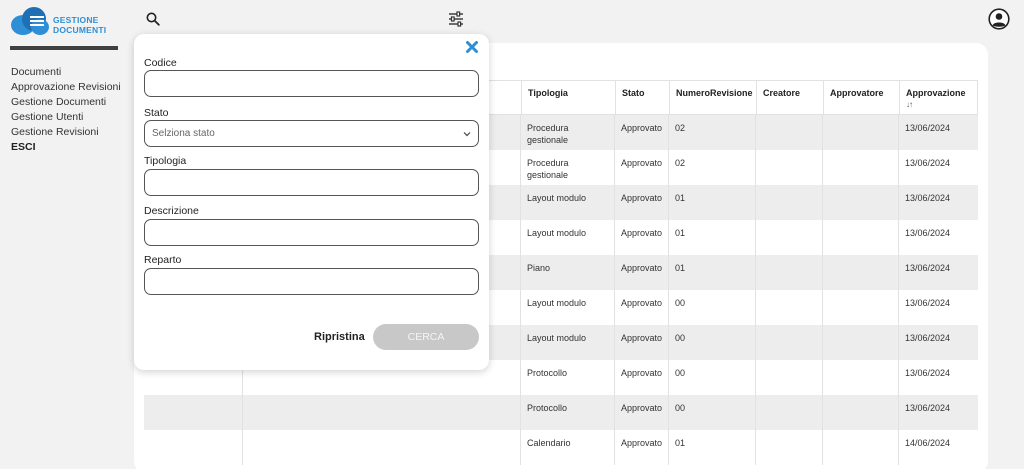 This screenshot has width=1024, height=469. I want to click on sidebar-item-approvazione-revisioni: Approvazione Revisioni, so click(71, 87).